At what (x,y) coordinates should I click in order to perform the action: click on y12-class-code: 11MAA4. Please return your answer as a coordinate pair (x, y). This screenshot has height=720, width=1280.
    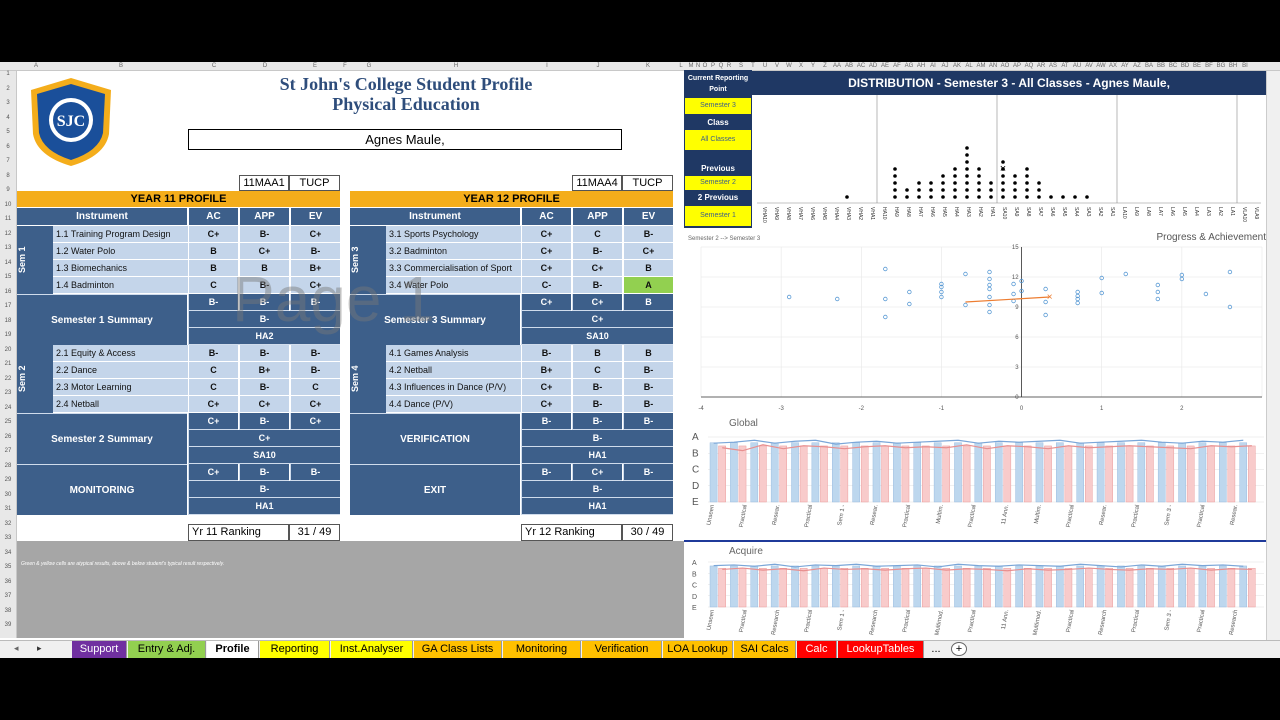
    Looking at the image, I should click on (597, 183).